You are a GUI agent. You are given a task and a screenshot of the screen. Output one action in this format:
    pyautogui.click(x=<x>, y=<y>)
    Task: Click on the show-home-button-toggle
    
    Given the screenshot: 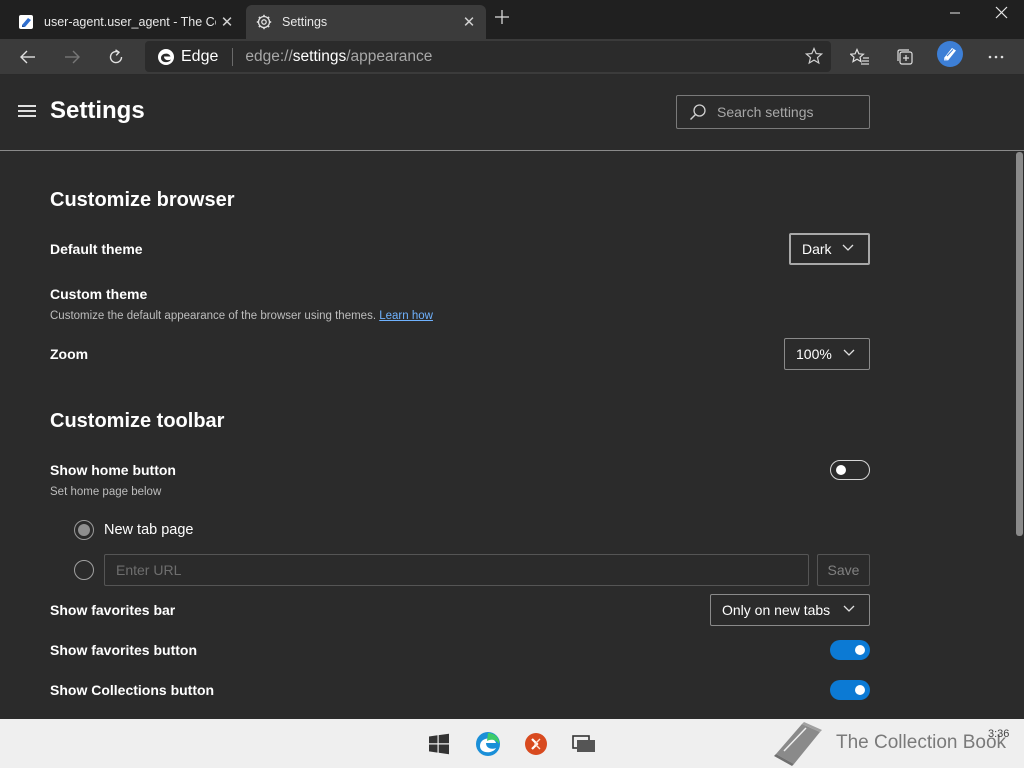 What is the action you would take?
    pyautogui.click(x=850, y=470)
    